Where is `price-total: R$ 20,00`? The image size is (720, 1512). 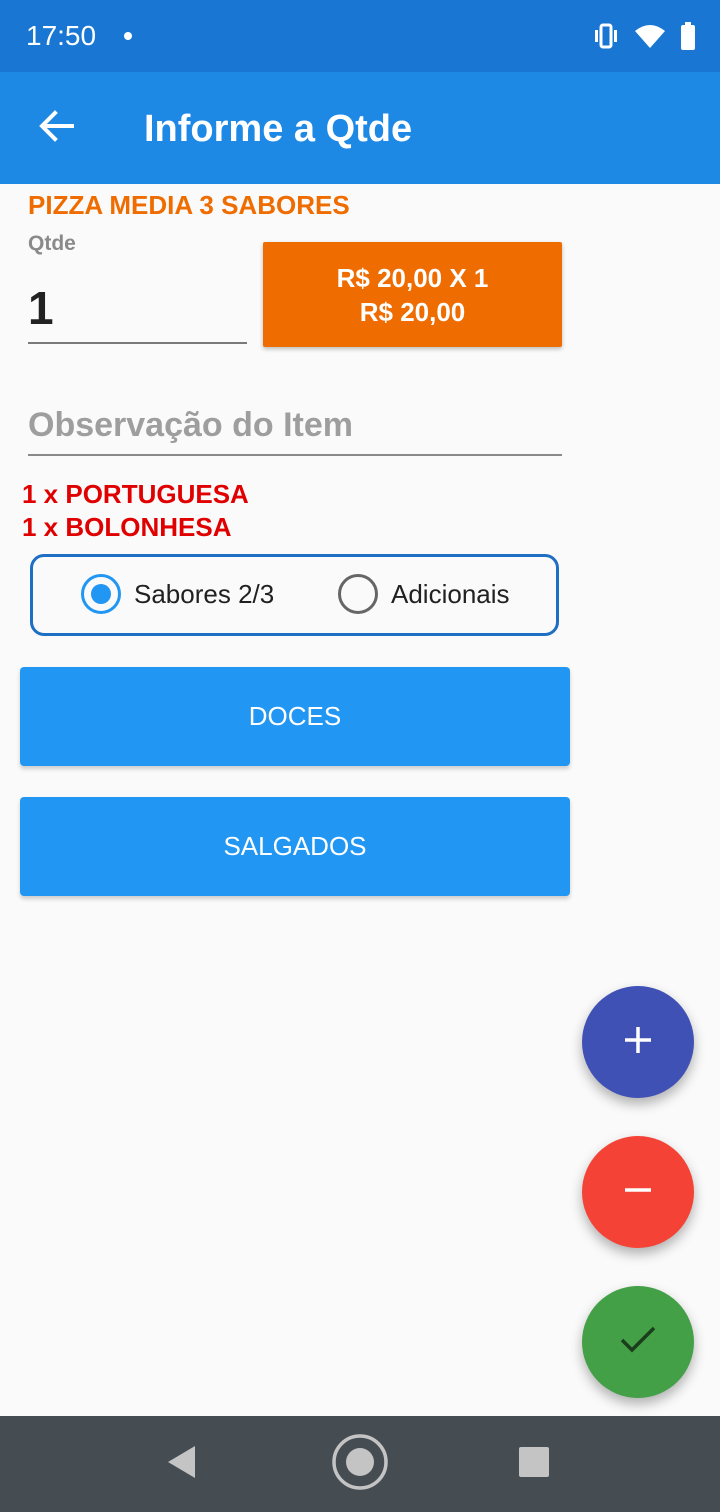 price-total: R$ 20,00 is located at coordinates (412, 311).